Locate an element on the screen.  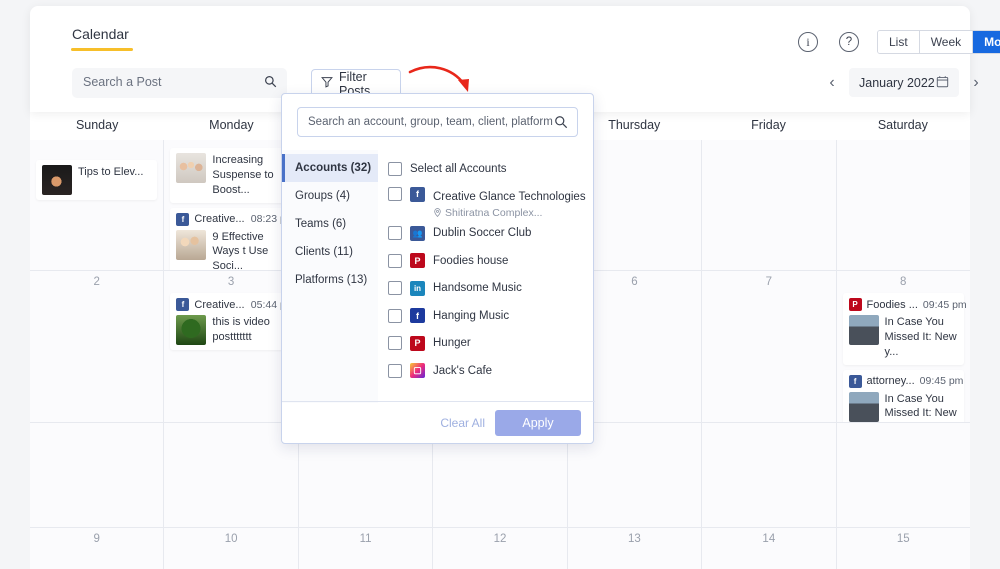
calendar-week-row: 9 10 11 12 13 14 15 is located at coordinates (500, 548).